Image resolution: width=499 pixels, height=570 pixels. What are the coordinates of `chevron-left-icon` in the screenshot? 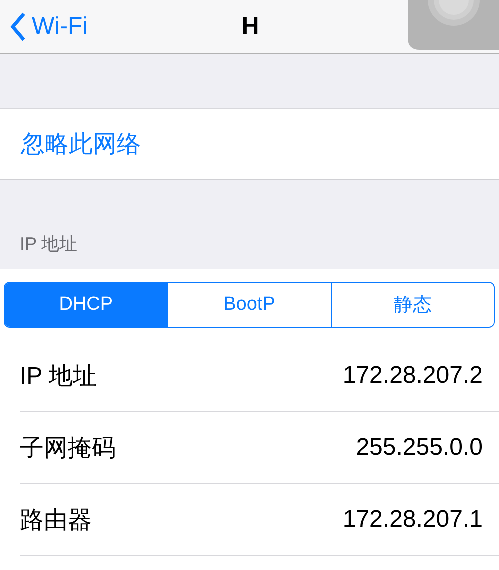 It's located at (18, 27).